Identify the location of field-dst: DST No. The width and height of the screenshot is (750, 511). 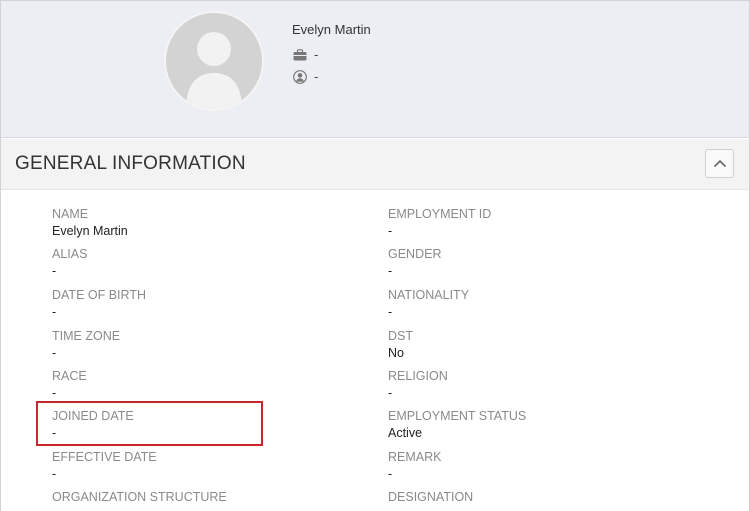
(400, 345).